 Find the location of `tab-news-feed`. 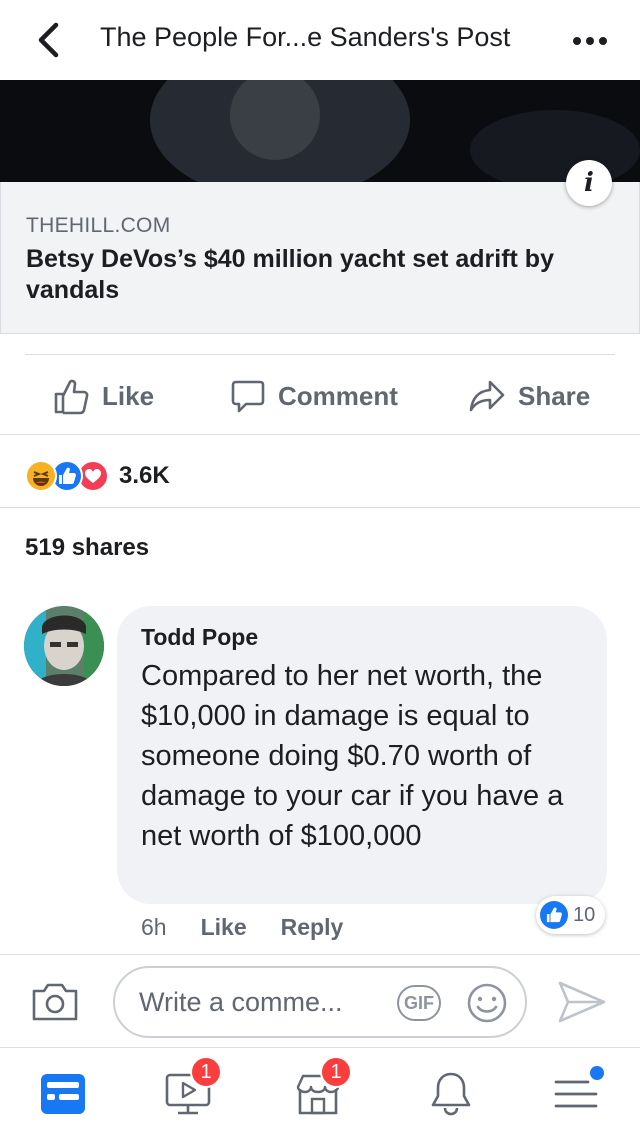

tab-news-feed is located at coordinates (63, 1094).